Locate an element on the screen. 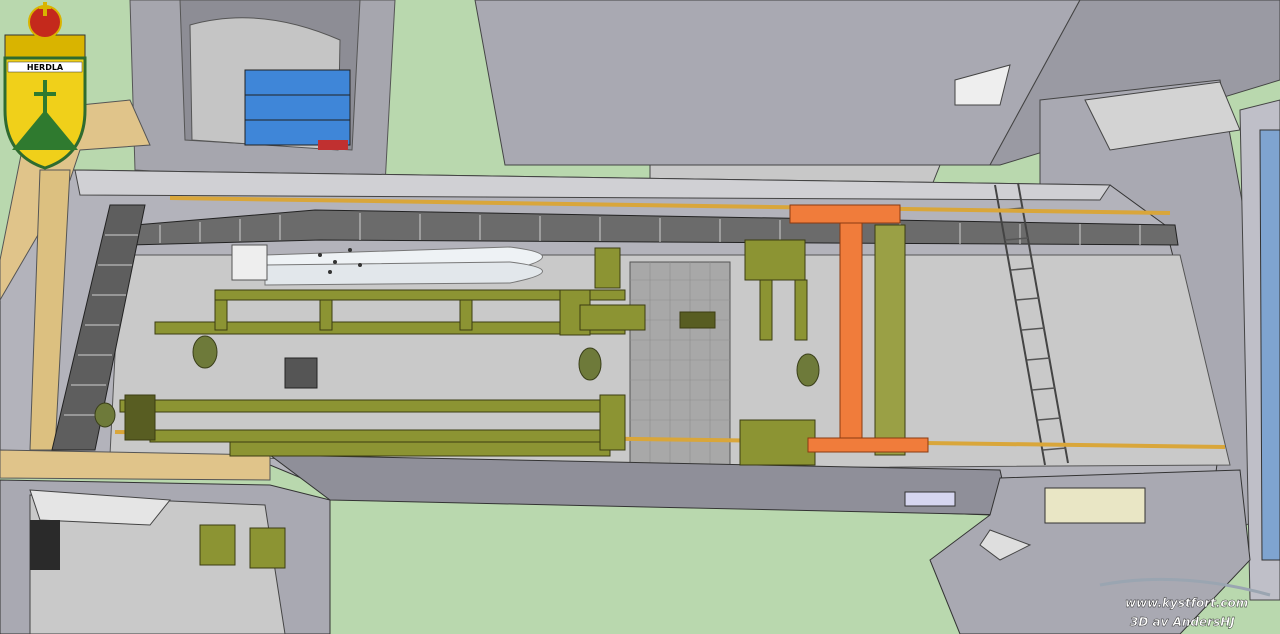  emblem-name: HERDLA is located at coordinates (45, 67).